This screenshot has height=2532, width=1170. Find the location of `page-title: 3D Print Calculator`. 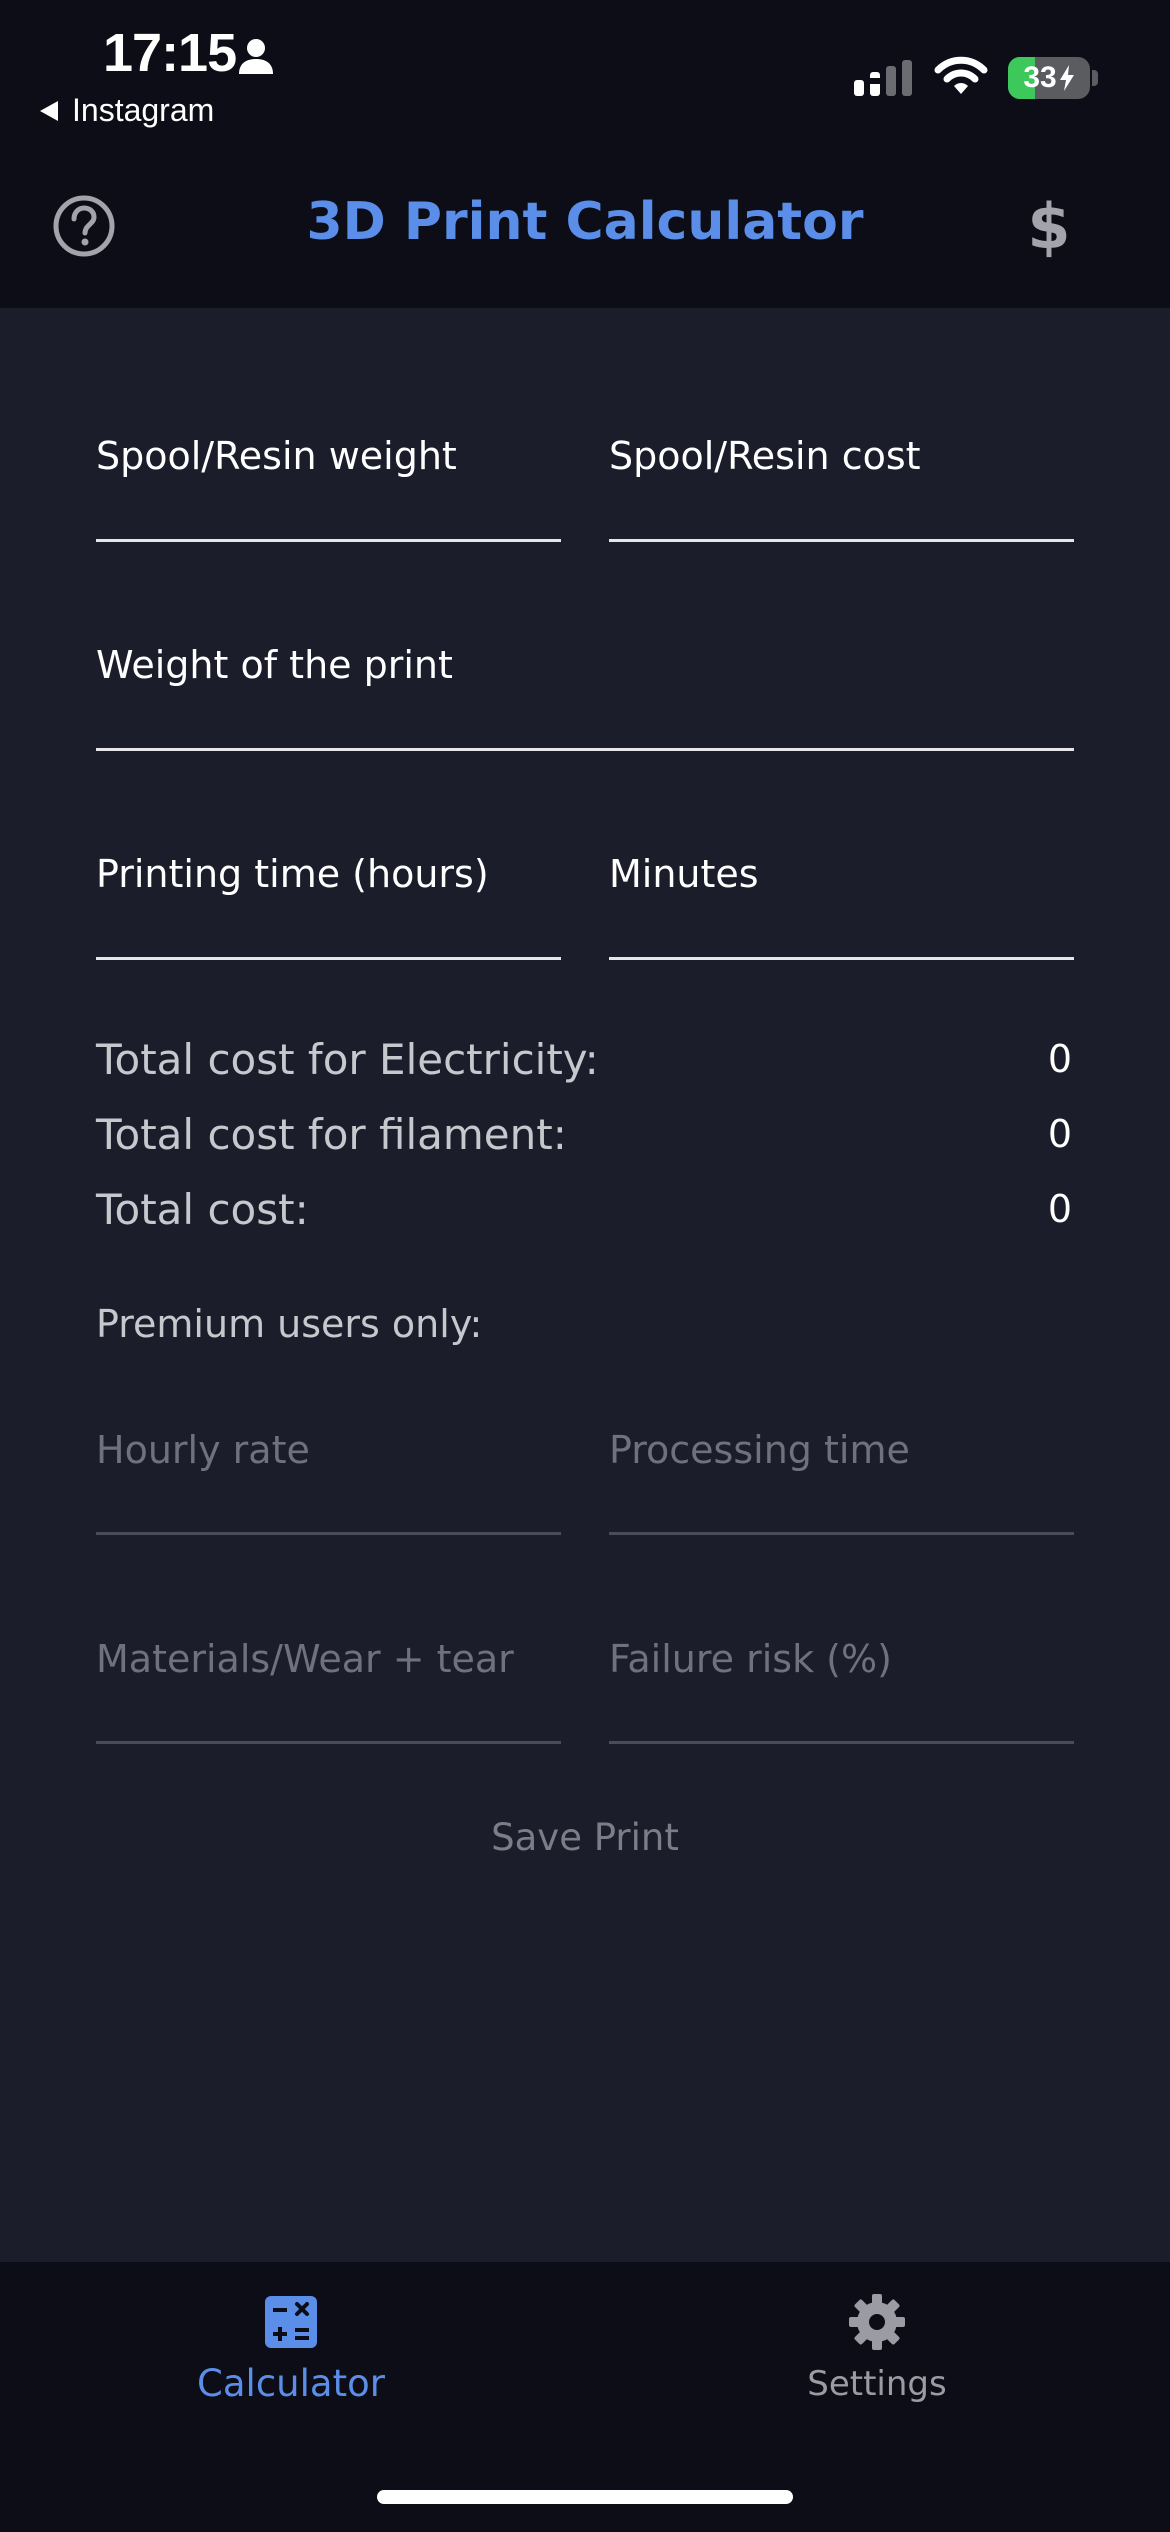

page-title: 3D Print Calculator is located at coordinates (585, 222).